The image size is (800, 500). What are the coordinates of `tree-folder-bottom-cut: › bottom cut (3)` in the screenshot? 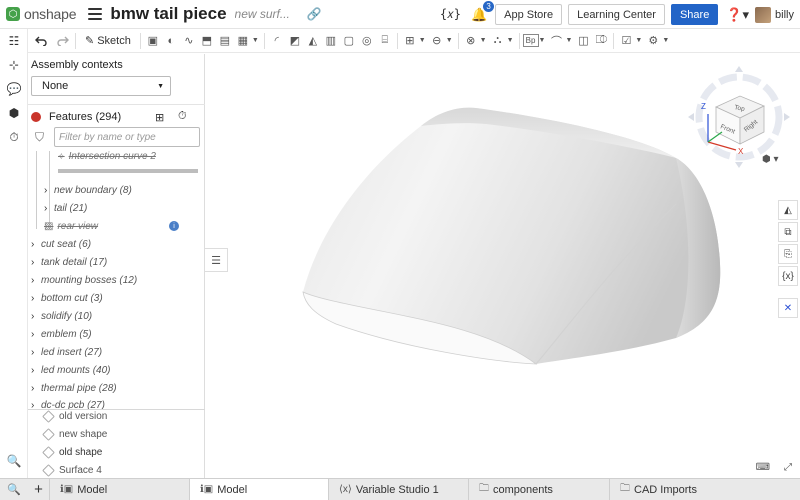 It's located at (67, 298).